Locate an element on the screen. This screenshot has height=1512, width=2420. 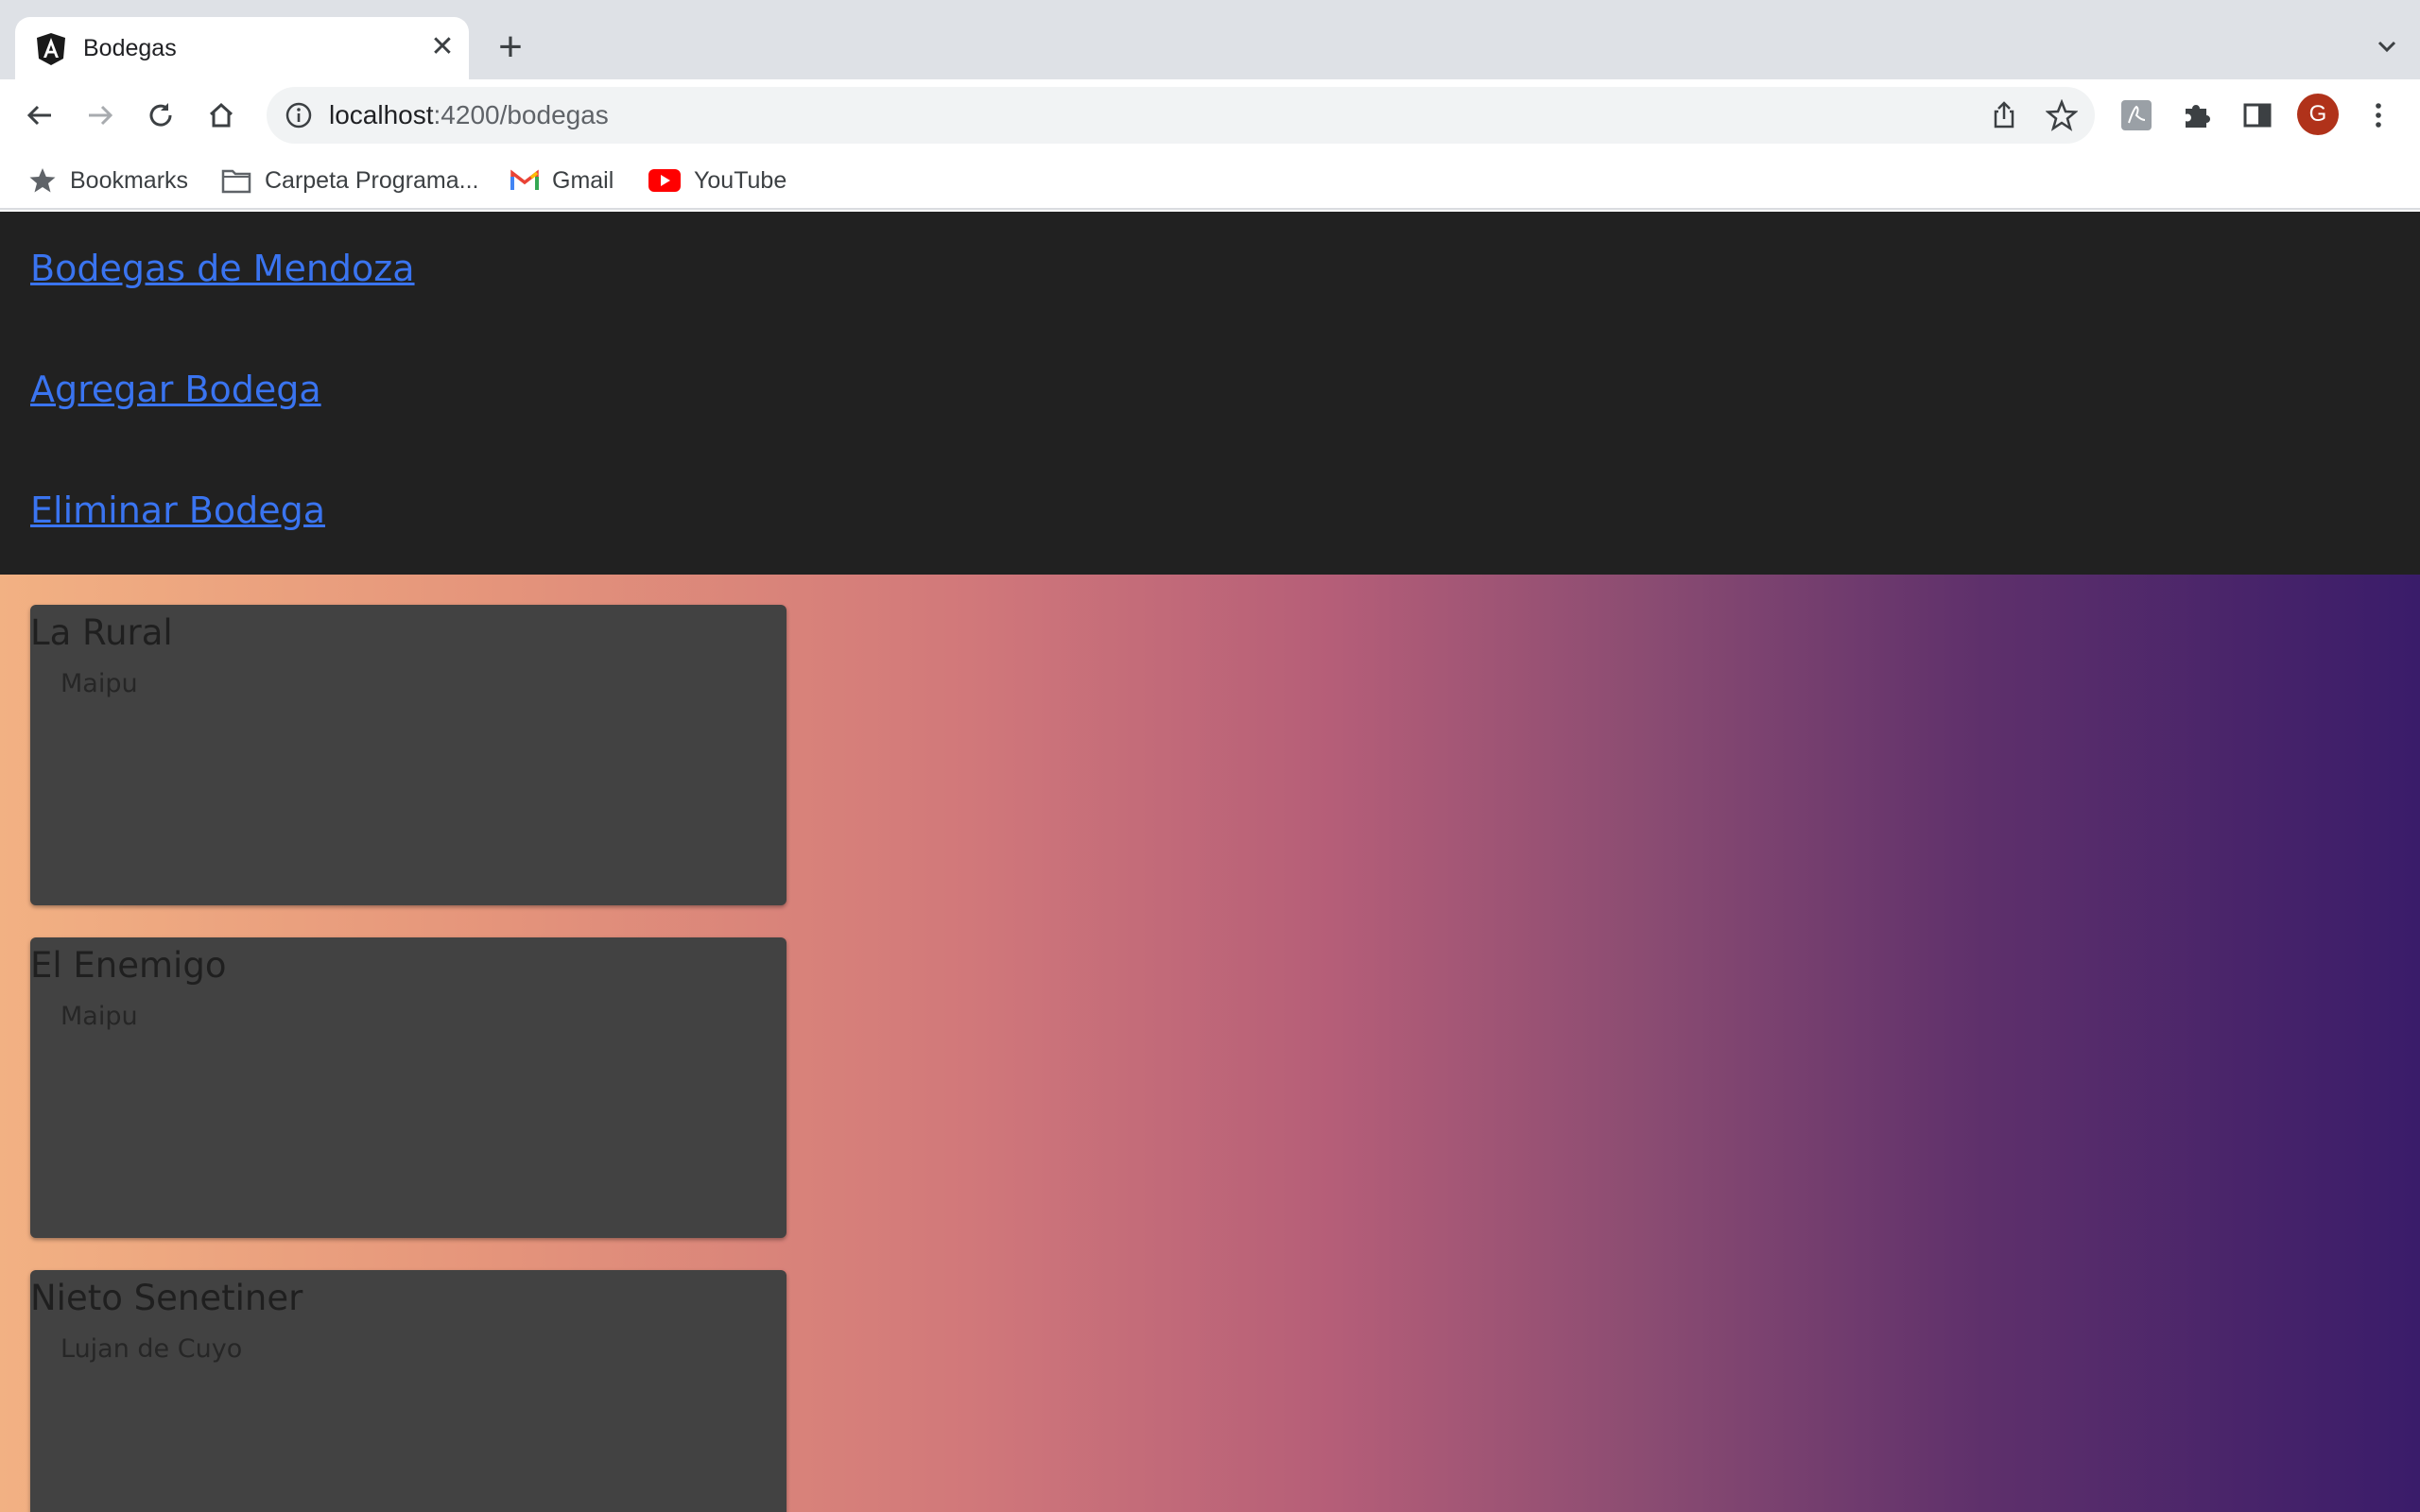
nav-link-eliminar-bodega: Eliminar Bodega is located at coordinates (177, 510).